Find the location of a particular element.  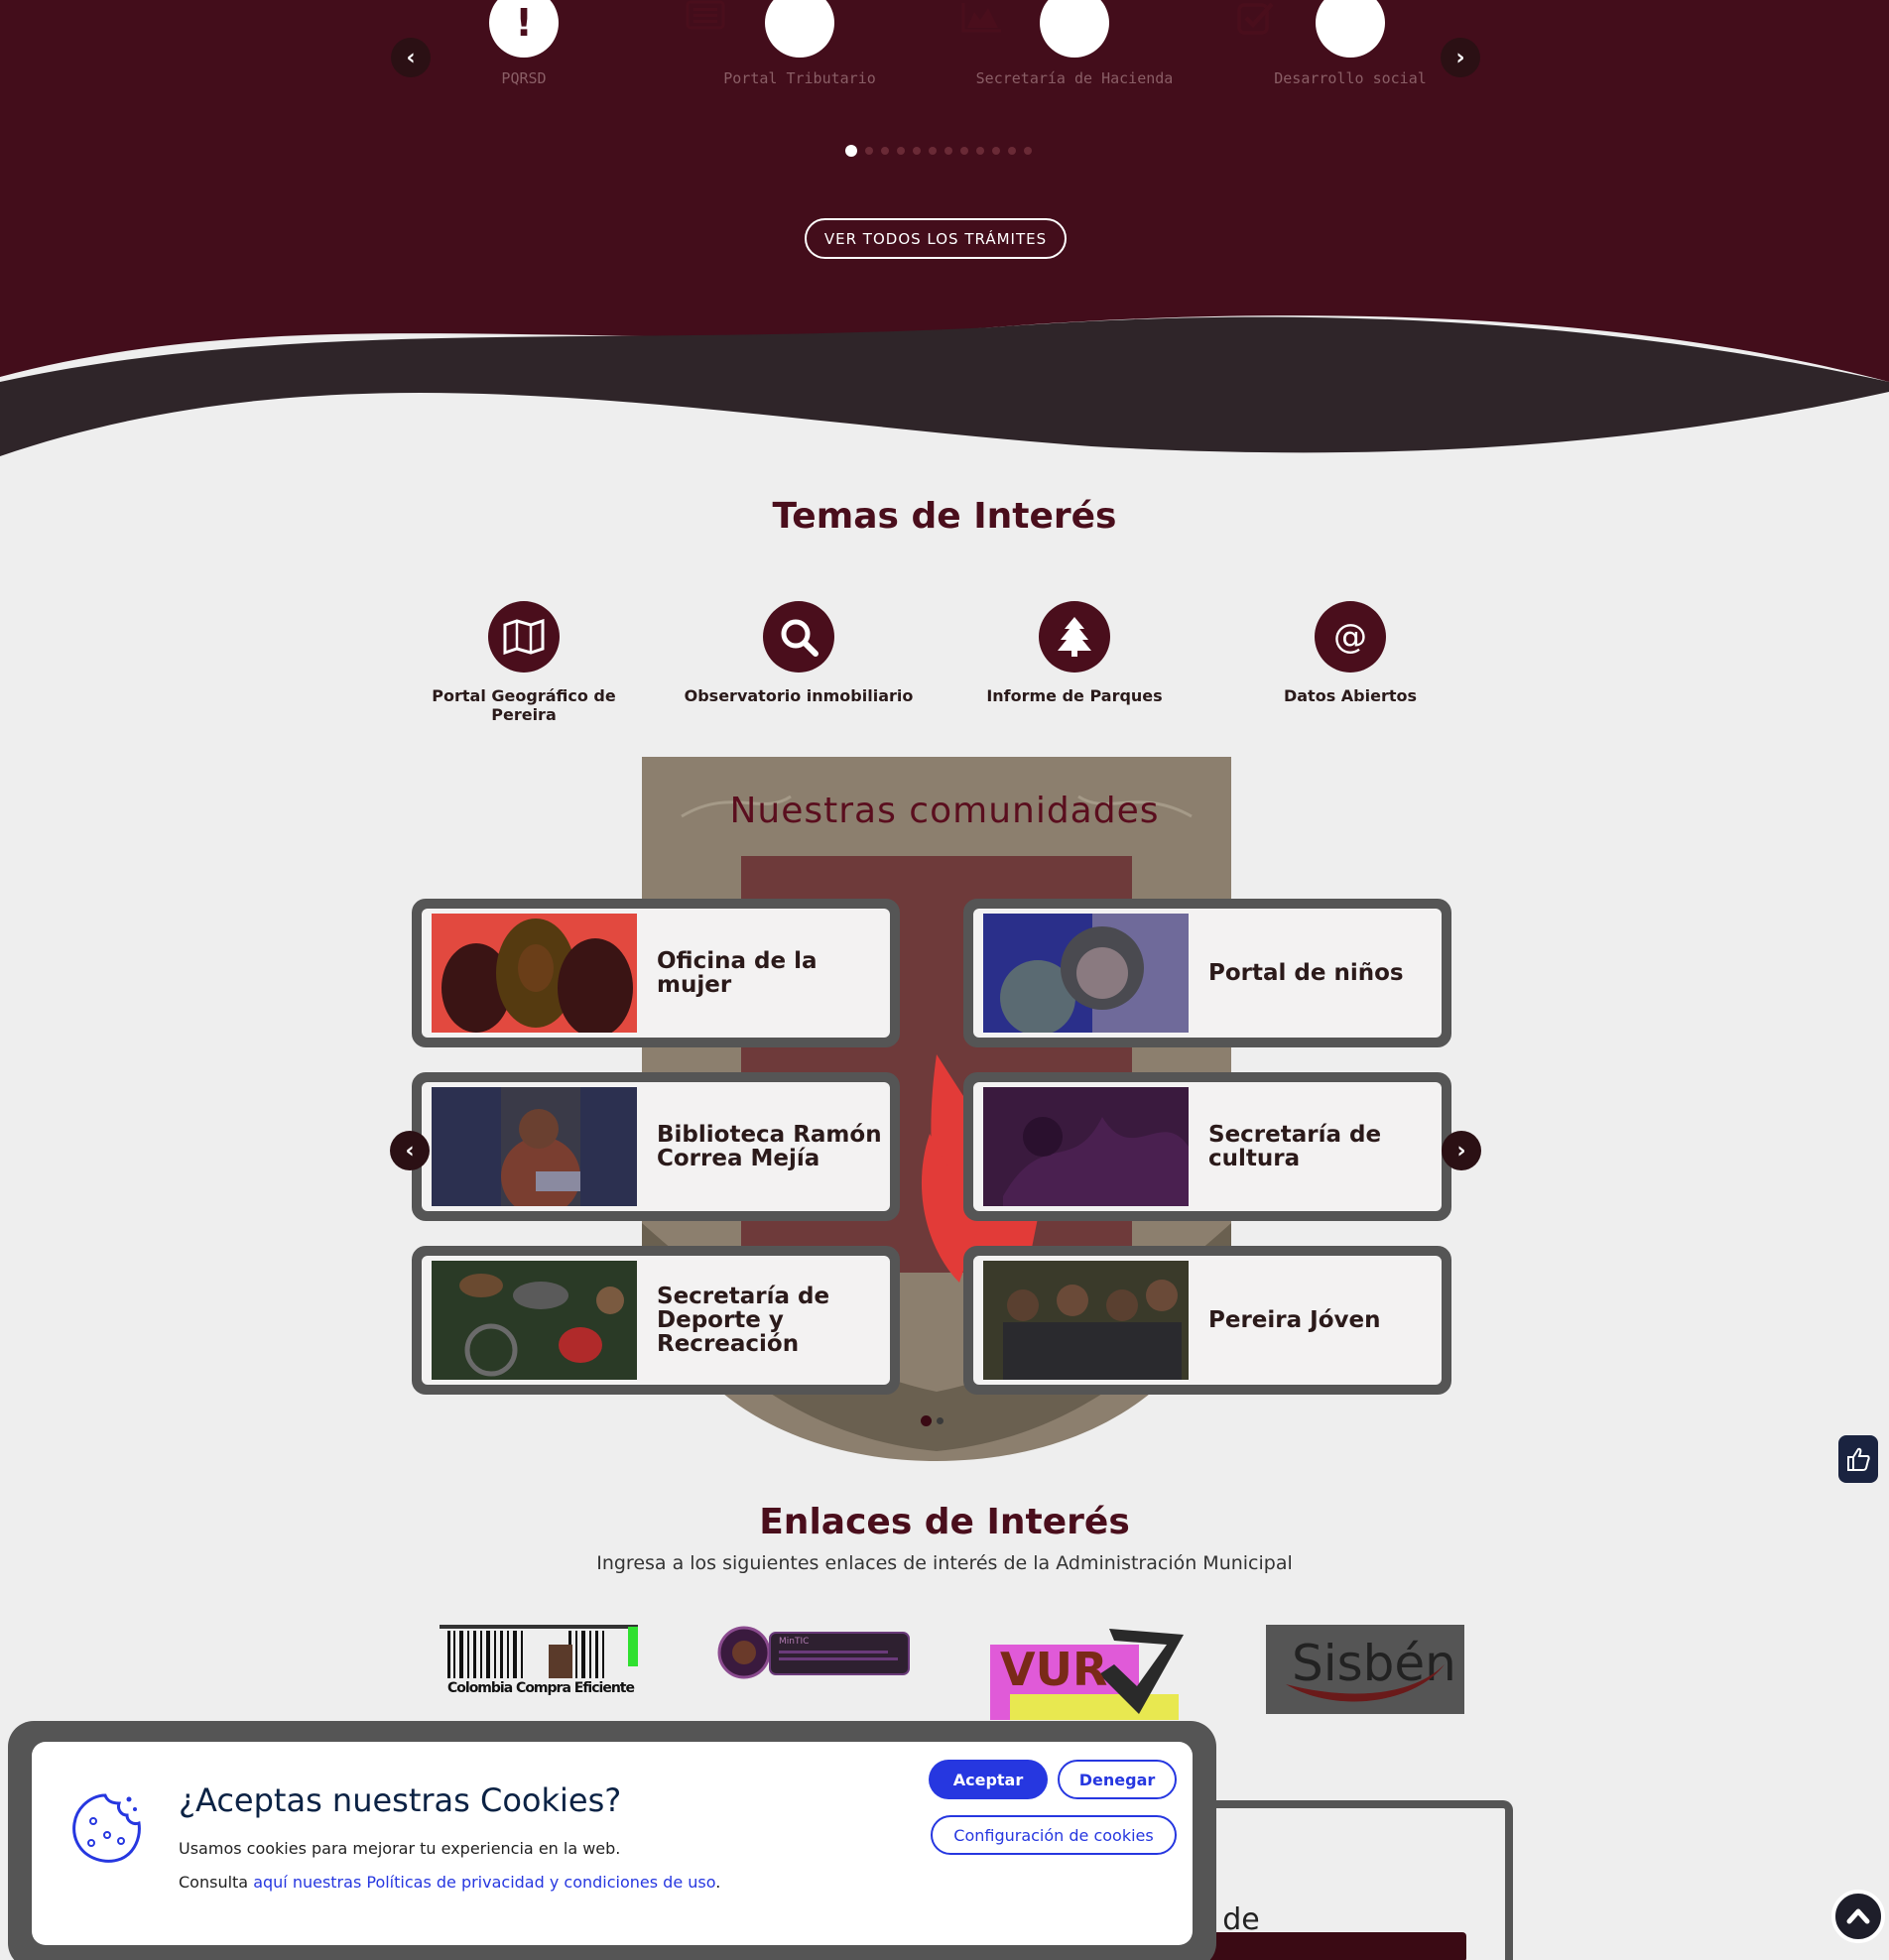

tramite-desarrollo-social: Desarrollo social is located at coordinates (1350, 44).